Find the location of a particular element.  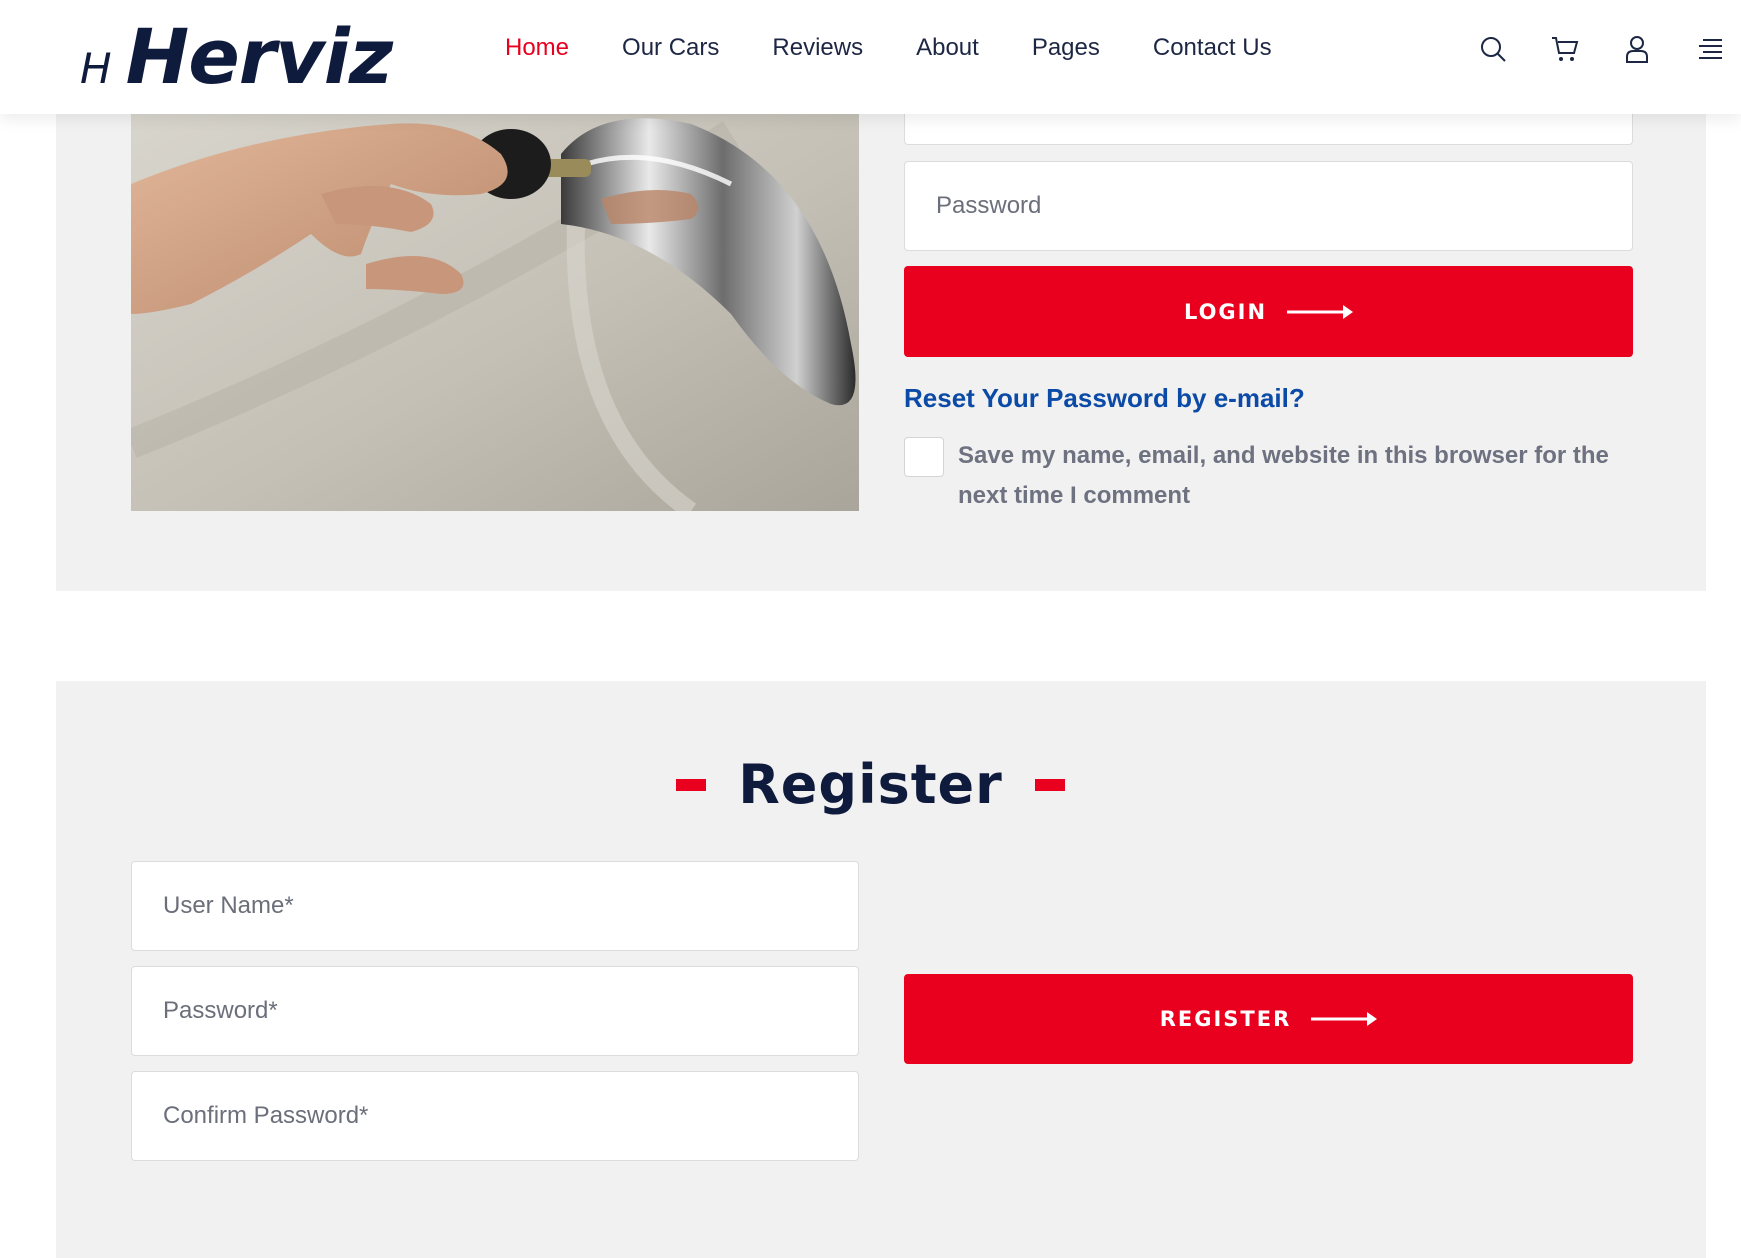

brand-logo: H Herviz is located at coordinates (236, 57).